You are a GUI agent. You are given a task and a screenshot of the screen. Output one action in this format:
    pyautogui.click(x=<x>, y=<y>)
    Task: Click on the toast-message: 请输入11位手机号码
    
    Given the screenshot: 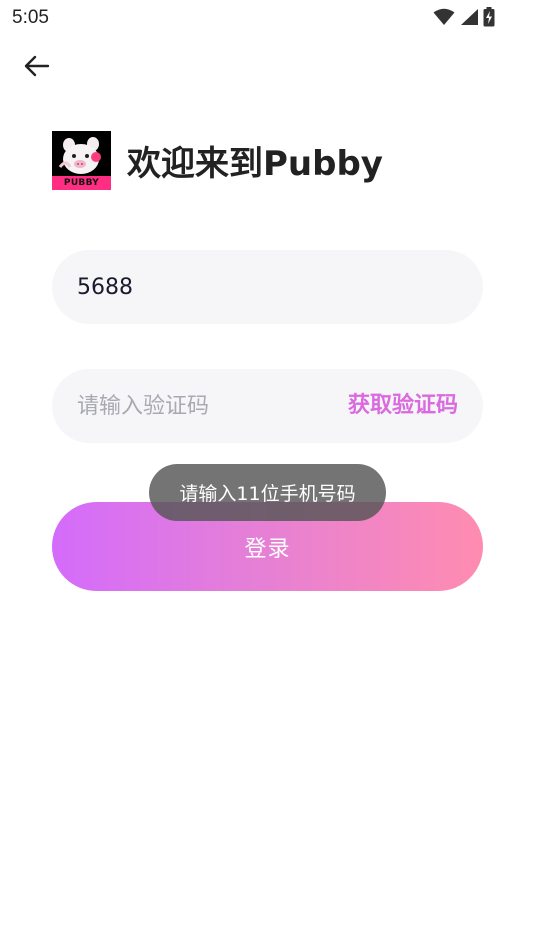 What is the action you would take?
    pyautogui.click(x=267, y=492)
    